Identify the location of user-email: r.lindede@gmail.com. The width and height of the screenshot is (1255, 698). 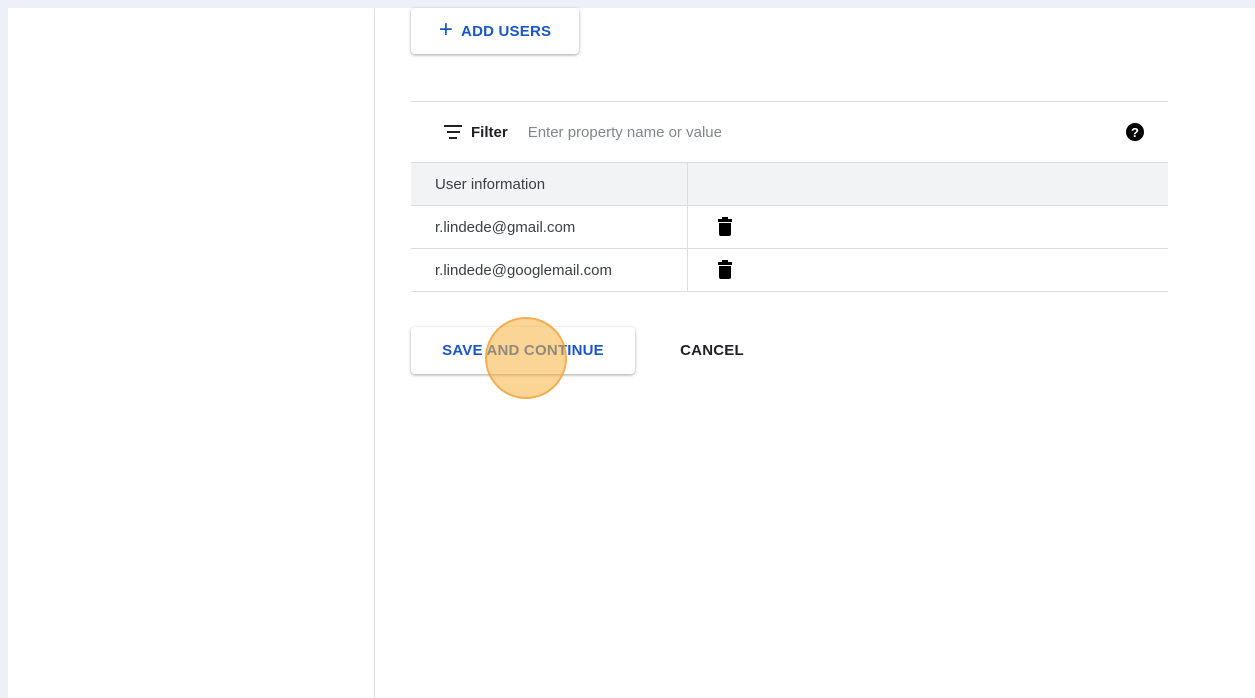
(549, 227).